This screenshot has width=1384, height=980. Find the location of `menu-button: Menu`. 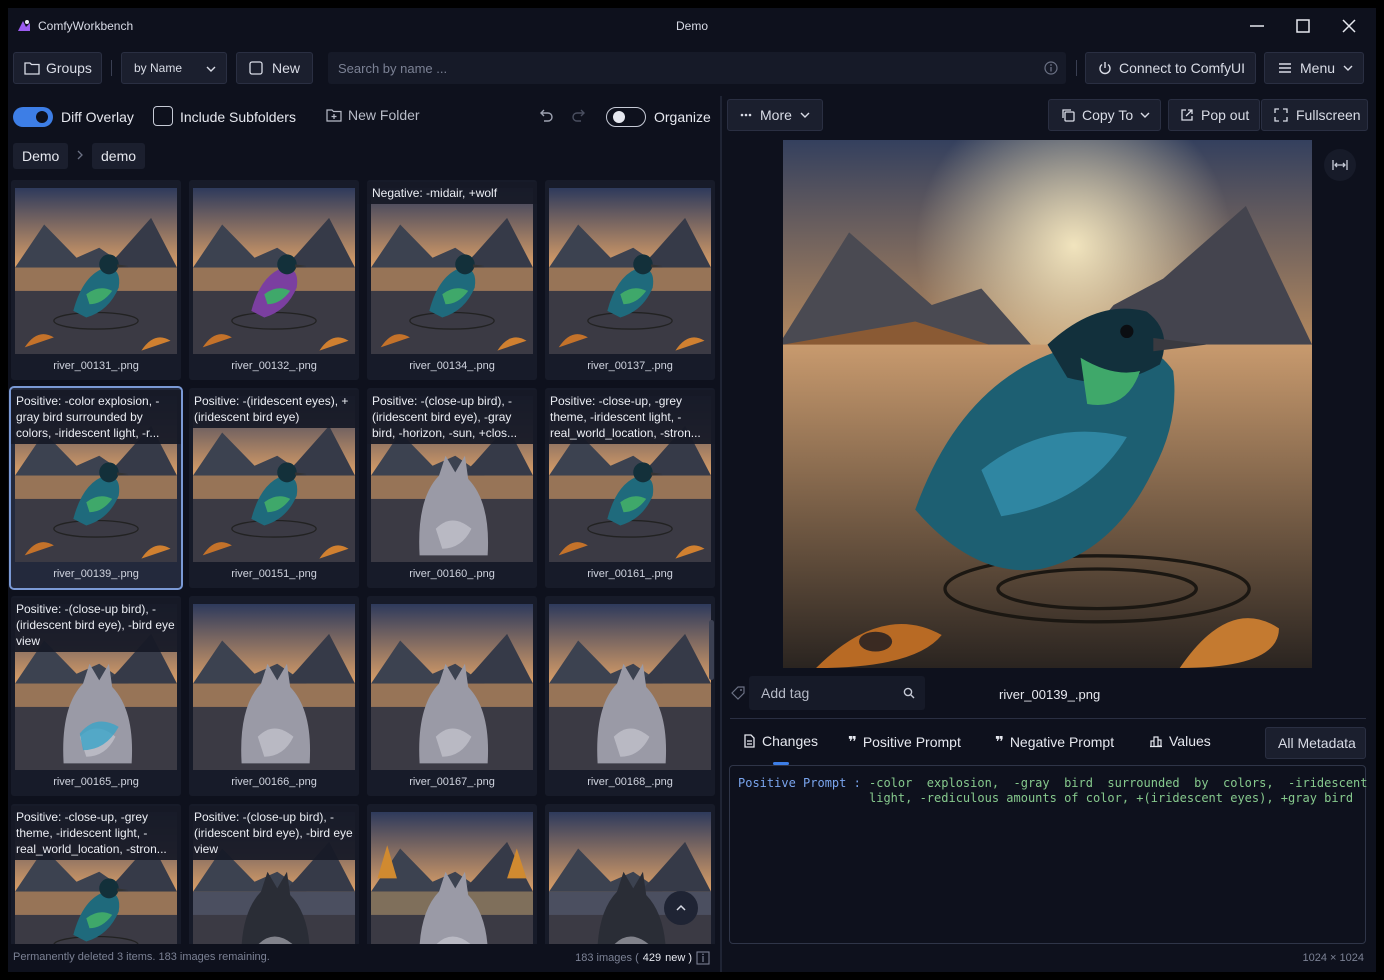

menu-button: Menu is located at coordinates (1314, 68).